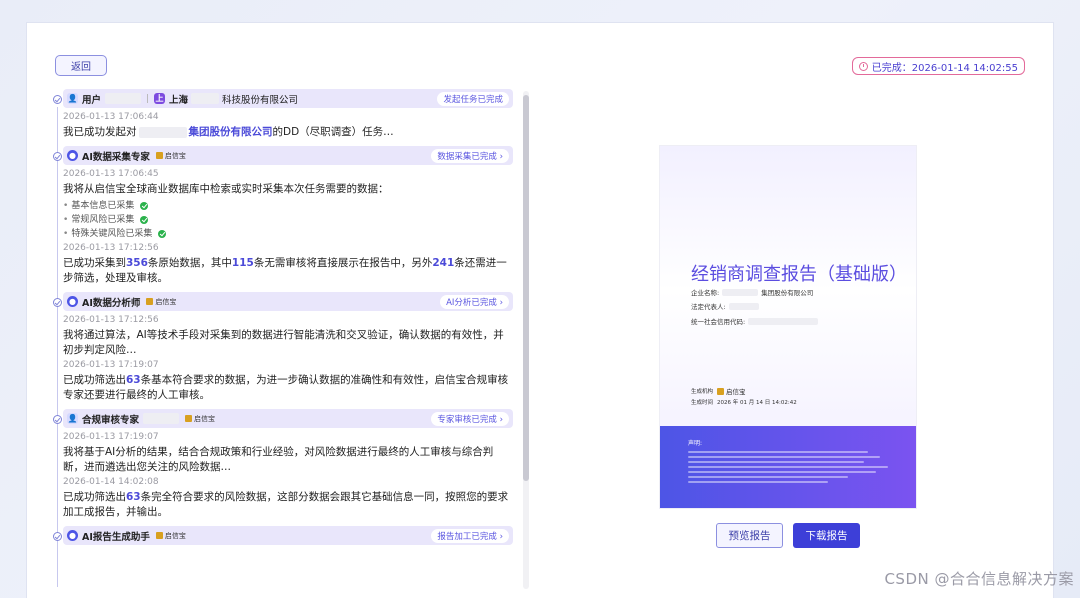 This screenshot has height=598, width=1080. Describe the element at coordinates (288, 301) in the screenshot. I see `entry-header: ● AI数据分析师 启信宝 AI分析已完成 ›` at that location.